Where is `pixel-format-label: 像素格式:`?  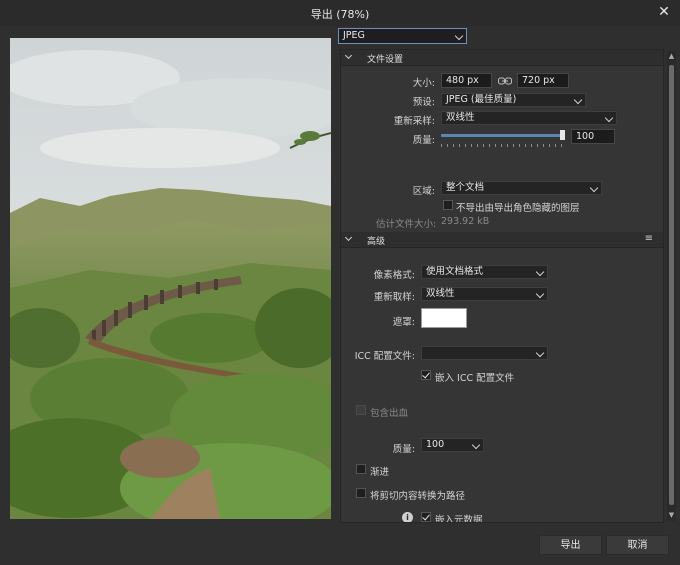
pixel-format-label: 像素格式: is located at coordinates (394, 275).